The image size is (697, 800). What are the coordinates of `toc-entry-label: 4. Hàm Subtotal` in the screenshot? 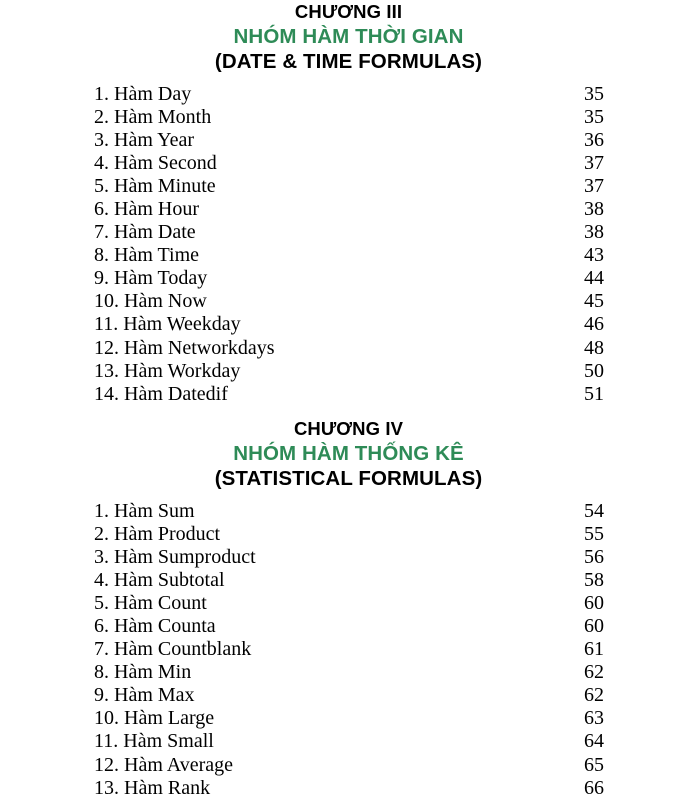 It's located at (159, 579).